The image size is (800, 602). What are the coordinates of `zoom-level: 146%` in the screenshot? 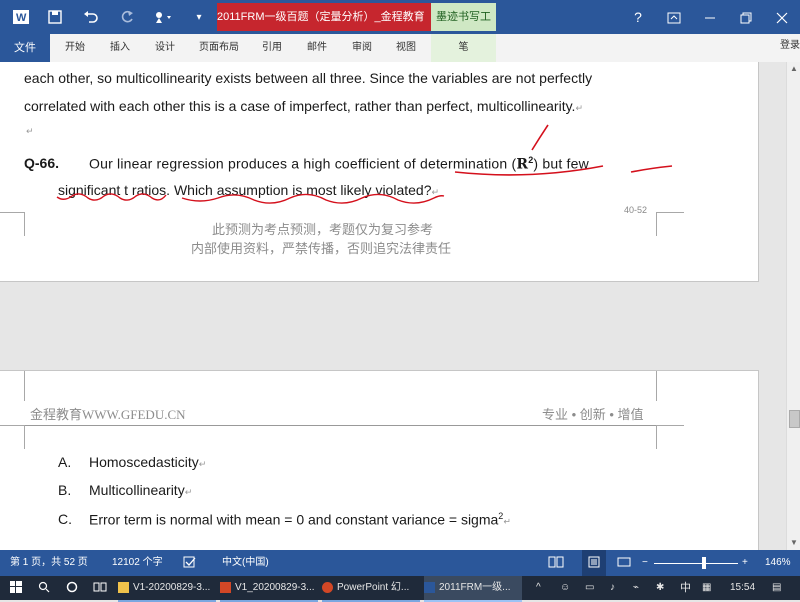 It's located at (778, 563).